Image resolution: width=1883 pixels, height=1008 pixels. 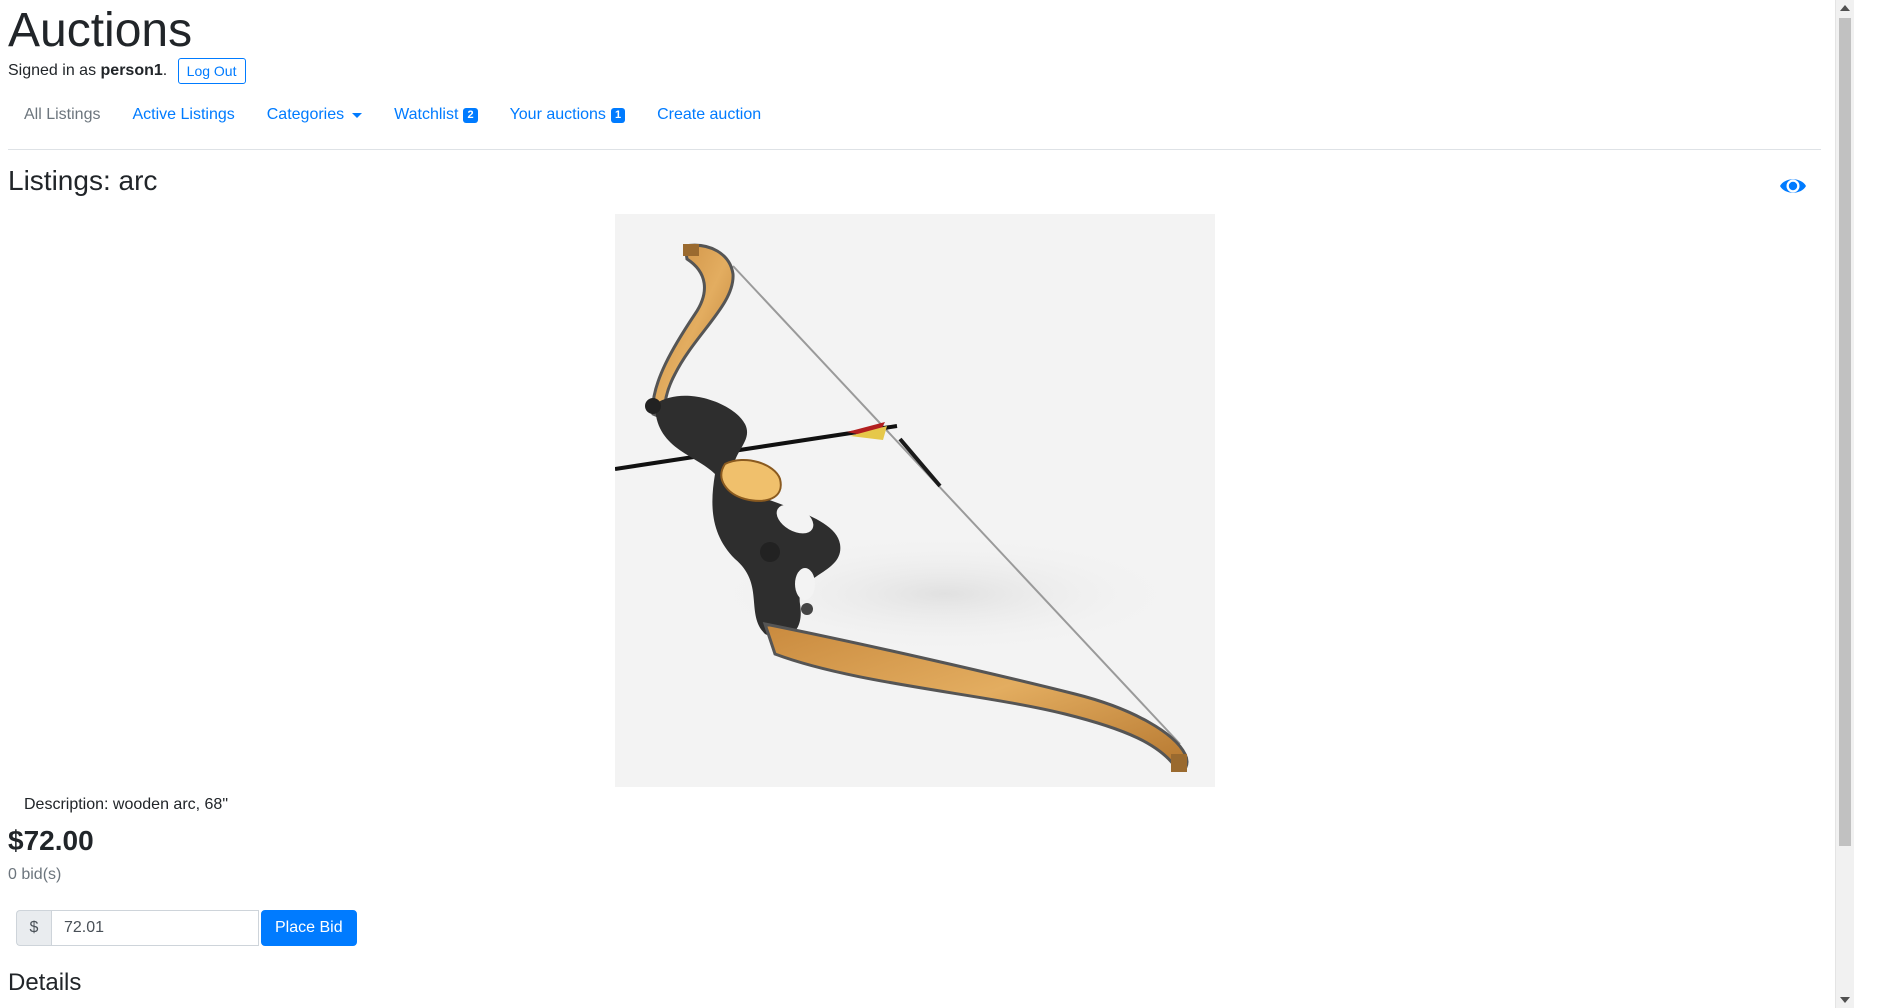 I want to click on site-title: Auctions, so click(x=100, y=30).